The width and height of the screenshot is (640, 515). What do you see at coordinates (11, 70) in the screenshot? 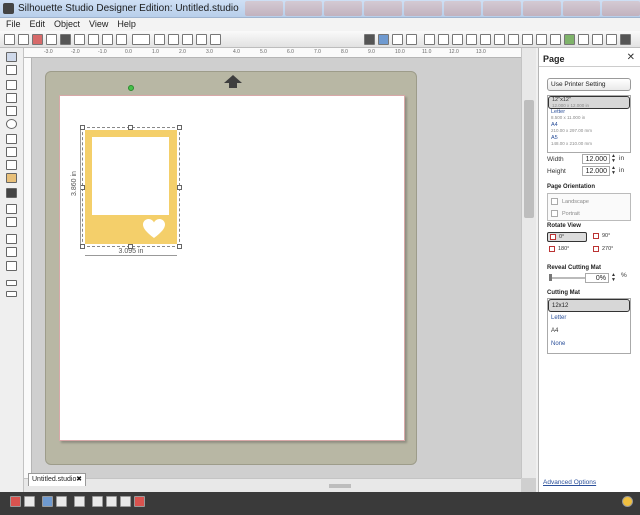
I see `edit-points-icon` at bounding box center [11, 70].